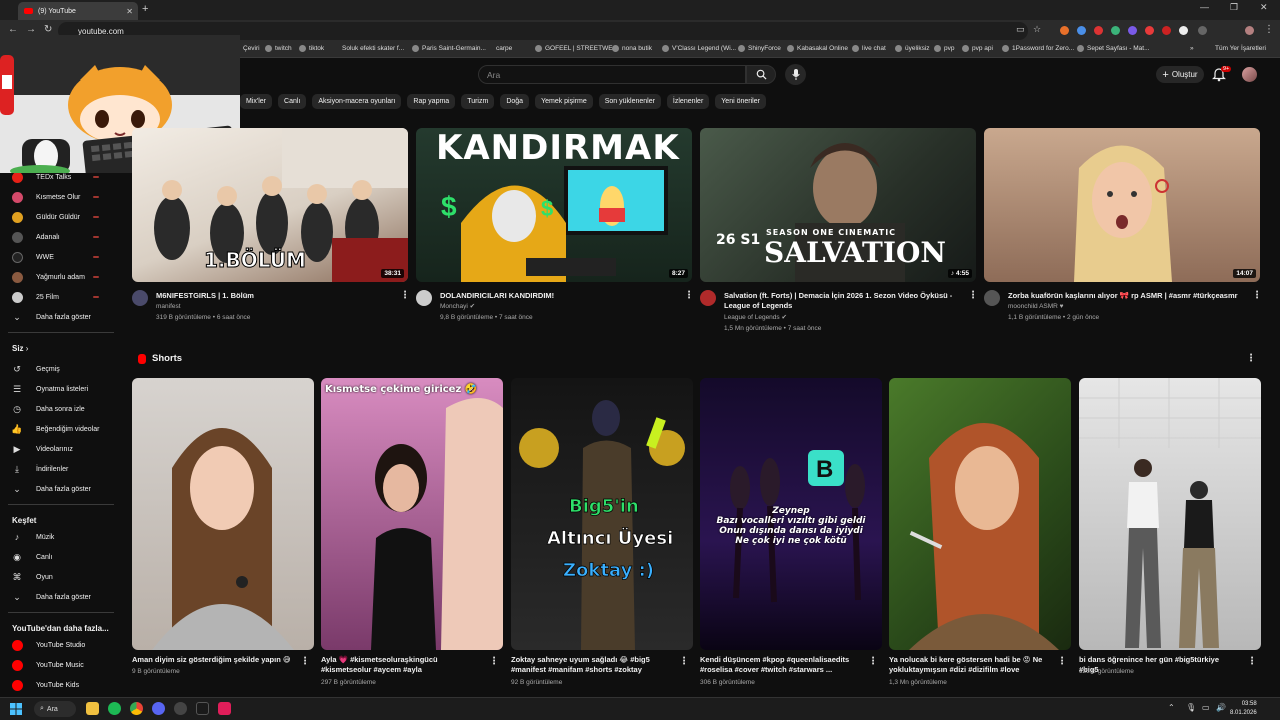 The image size is (1280, 720). Describe the element at coordinates (60, 217) in the screenshot. I see `sidebar-subscription-item: Güldür Güldür` at that location.